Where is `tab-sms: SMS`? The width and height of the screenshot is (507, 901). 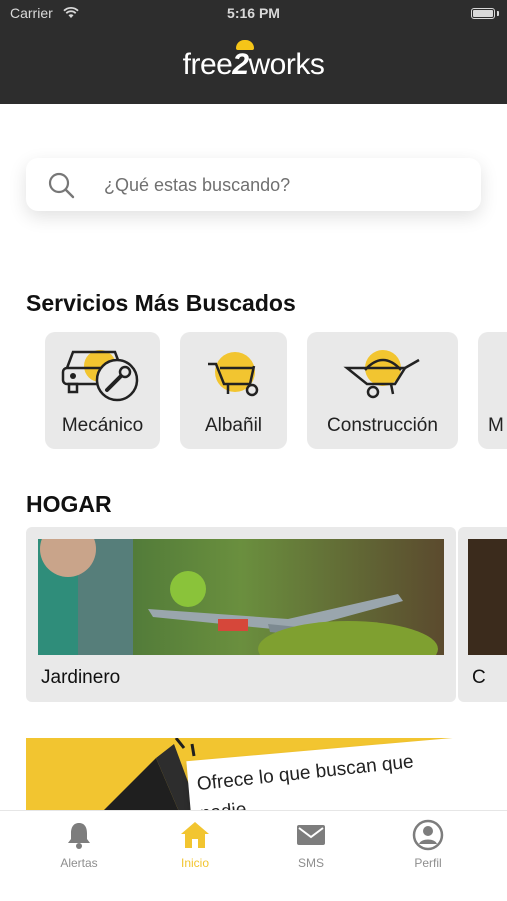 tab-sms: SMS is located at coordinates (311, 856).